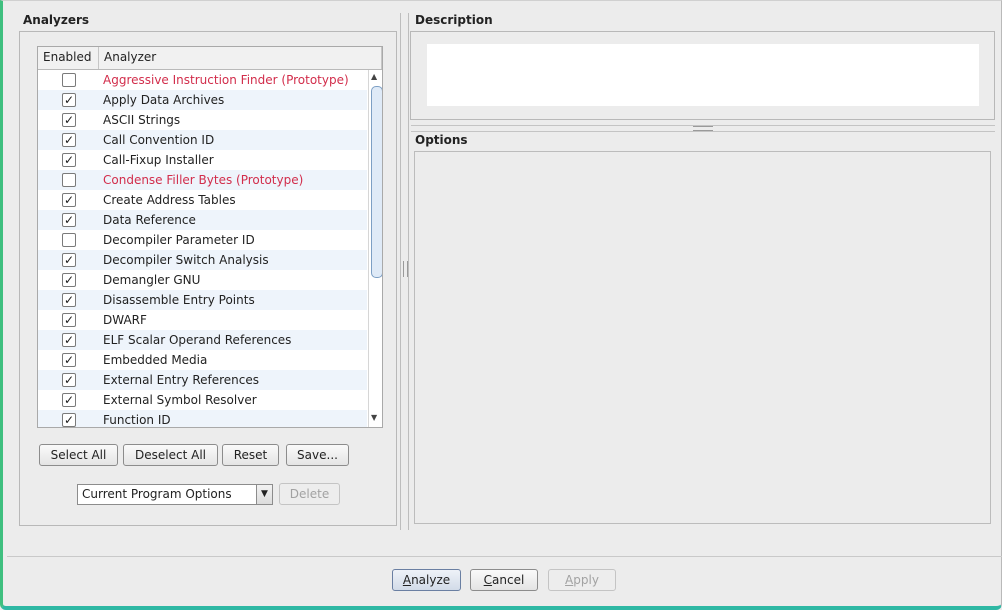  I want to click on table-row: ✓ Embedded Media, so click(202, 360).